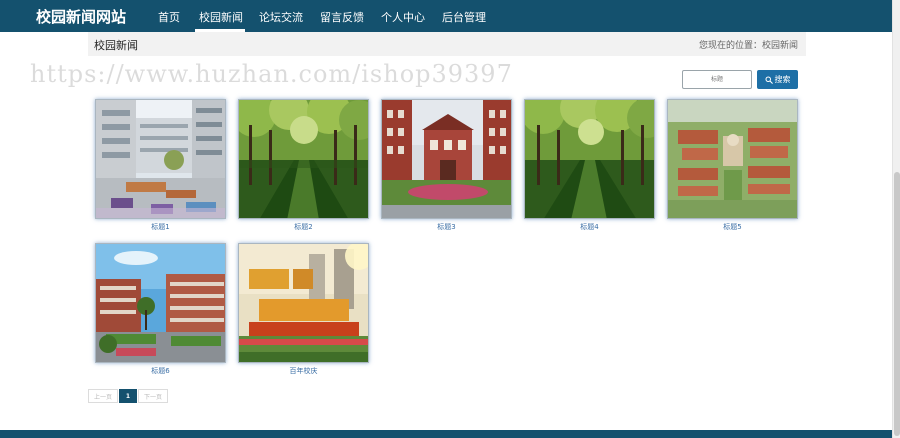 The width and height of the screenshot is (900, 438). I want to click on search-button: 搜索, so click(777, 79).